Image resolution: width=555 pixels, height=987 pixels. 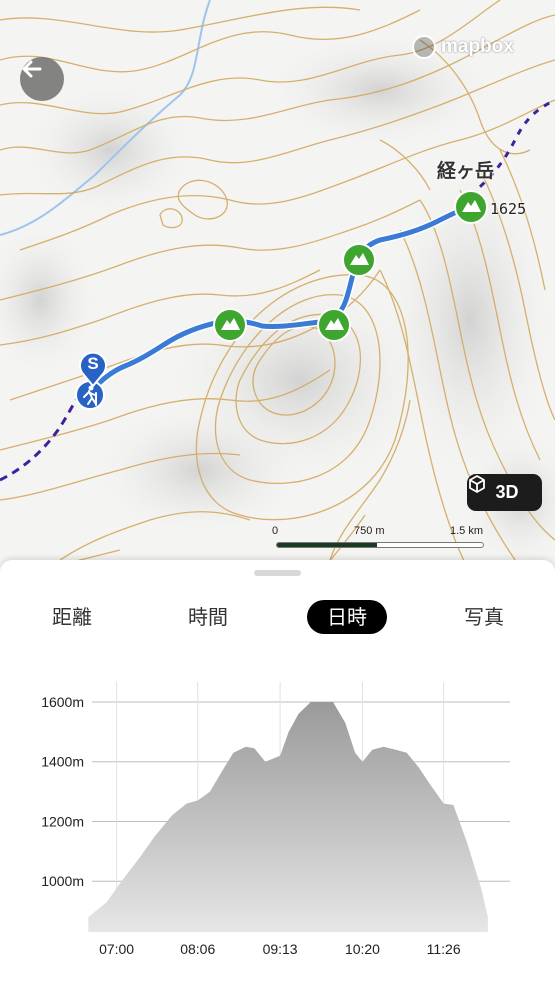 What do you see at coordinates (508, 209) in the screenshot?
I see `peak-elevation-label: 1625` at bounding box center [508, 209].